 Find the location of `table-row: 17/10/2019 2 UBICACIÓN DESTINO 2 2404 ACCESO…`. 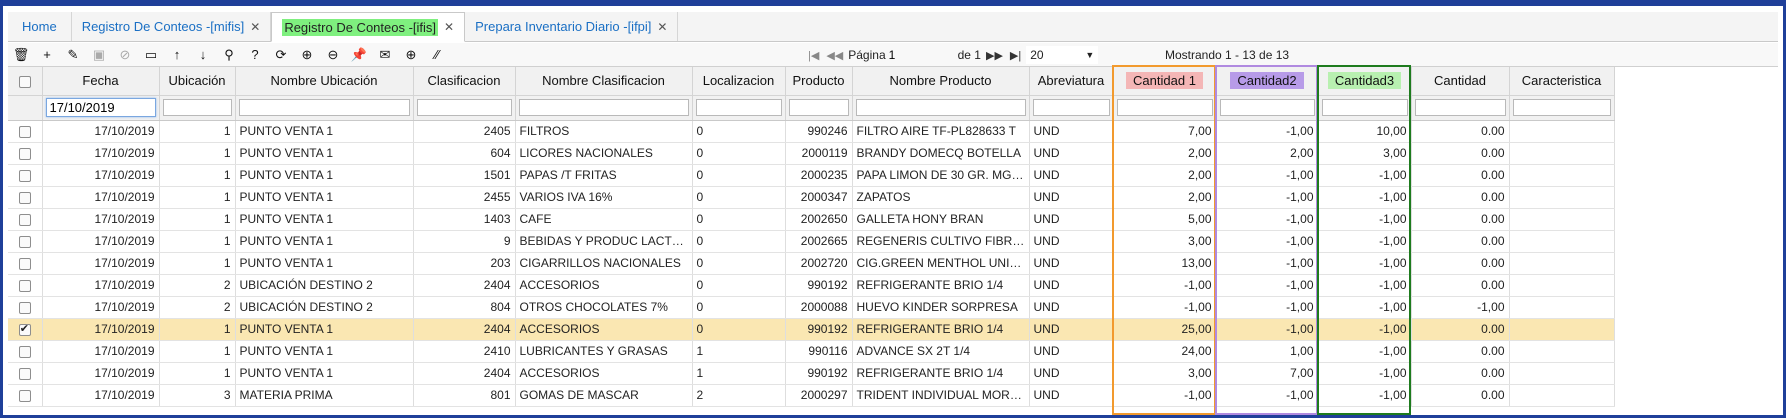

table-row: 17/10/2019 2 UBICACIÓN DESTINO 2 2404 ACCESO… is located at coordinates (811, 285).